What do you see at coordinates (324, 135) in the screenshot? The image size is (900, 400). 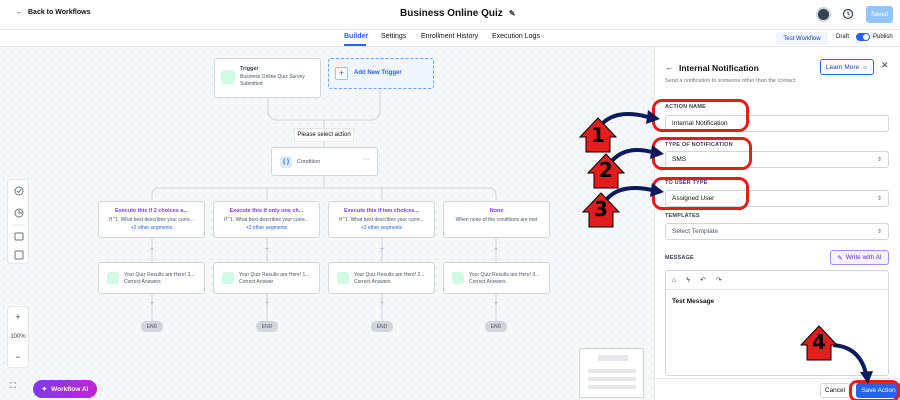 I see `please-select-action-label: Please select action` at bounding box center [324, 135].